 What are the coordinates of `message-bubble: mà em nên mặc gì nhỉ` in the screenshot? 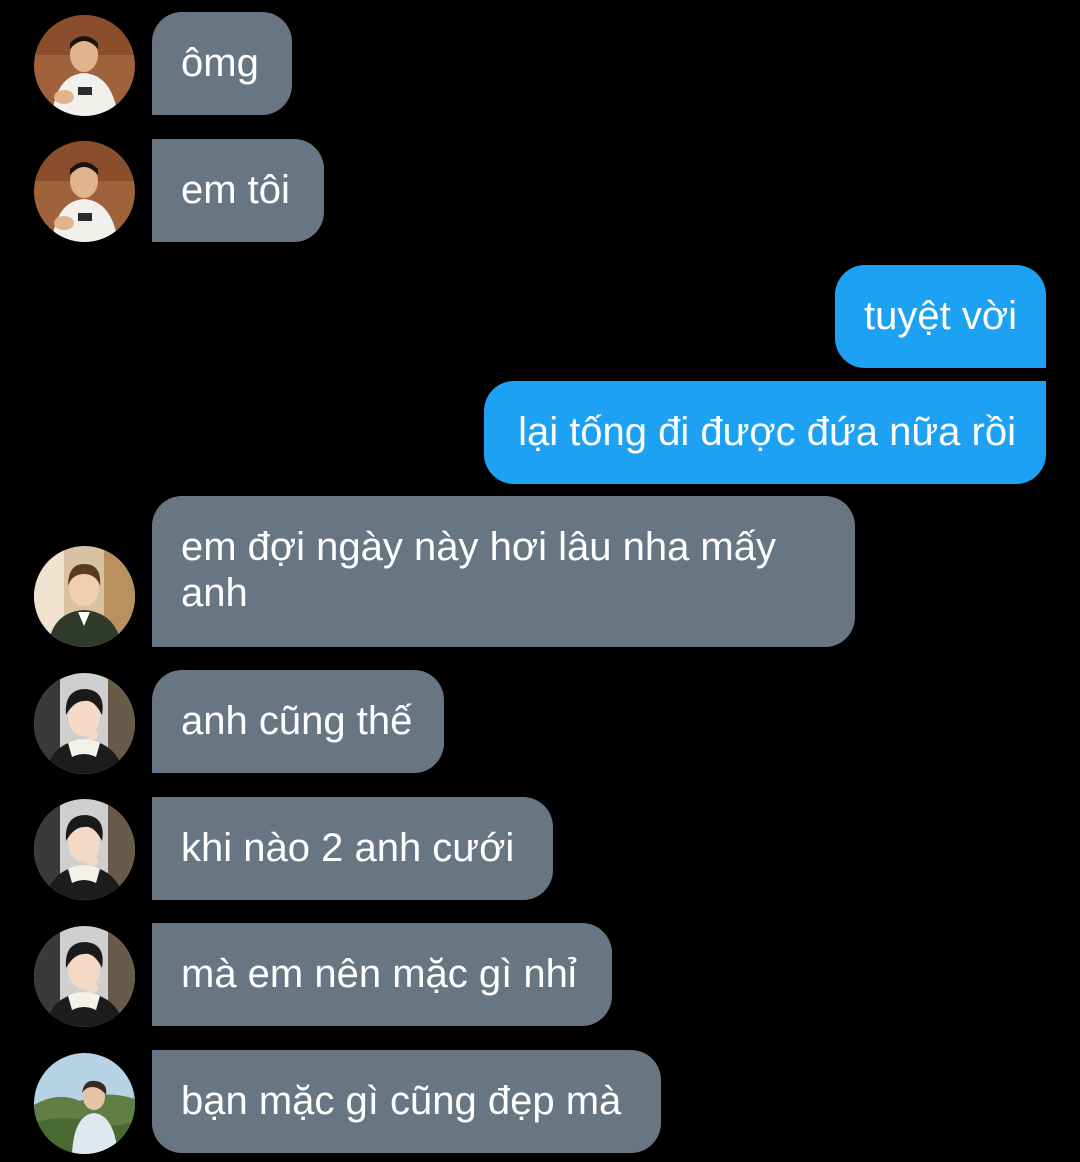 It's located at (382, 974).